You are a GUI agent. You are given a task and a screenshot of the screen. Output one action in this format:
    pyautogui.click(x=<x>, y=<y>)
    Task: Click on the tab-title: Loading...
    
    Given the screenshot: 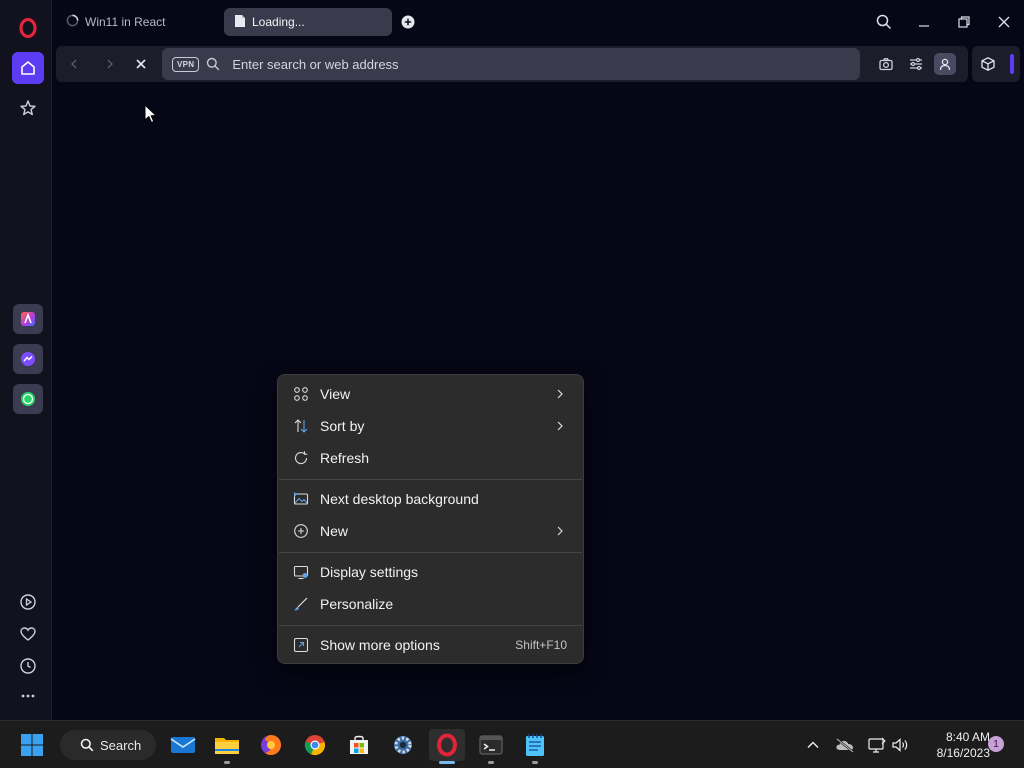 What is the action you would take?
    pyautogui.click(x=278, y=22)
    